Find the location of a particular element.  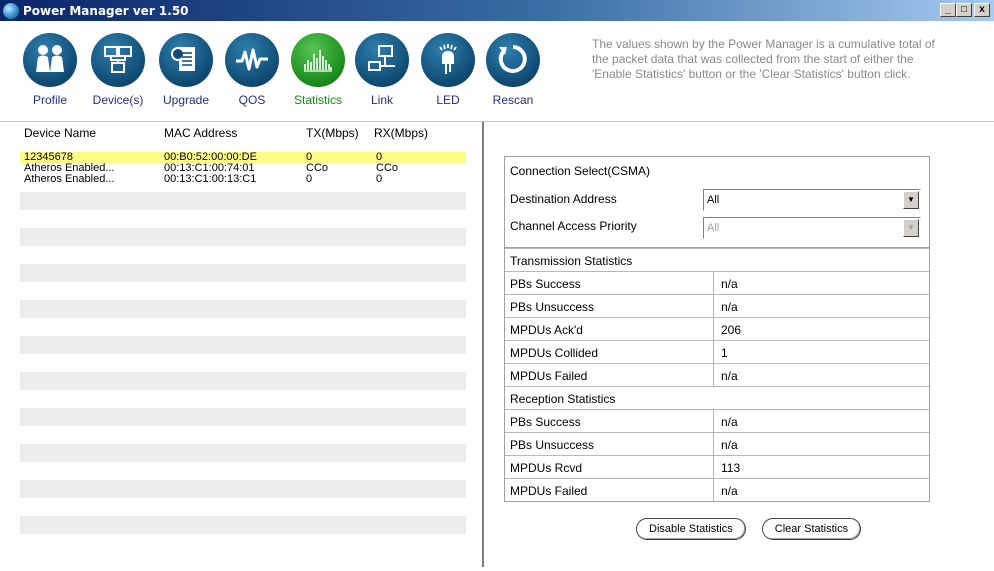

connection-header: Connection Select(CSMA) is located at coordinates (580, 171).